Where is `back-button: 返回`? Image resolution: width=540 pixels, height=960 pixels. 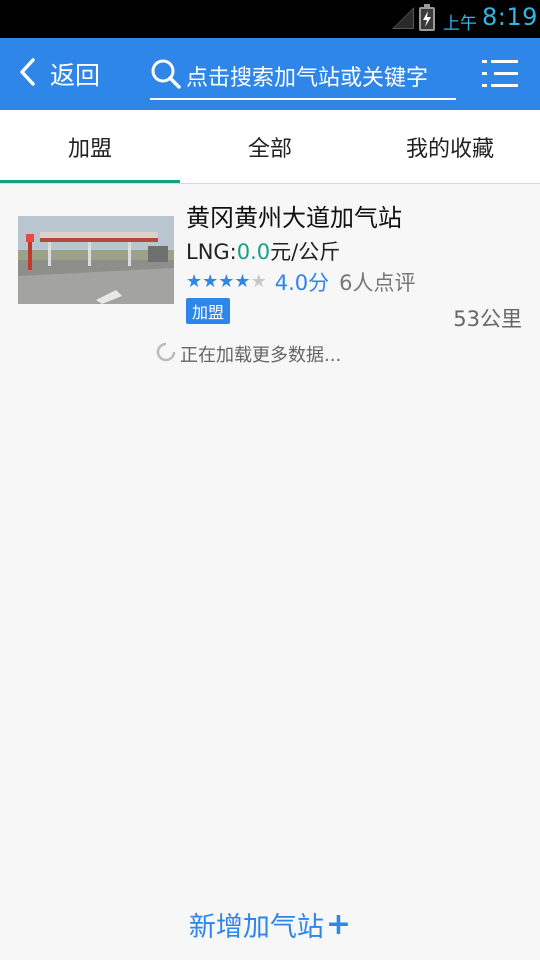
back-button: 返回 is located at coordinates (59, 74).